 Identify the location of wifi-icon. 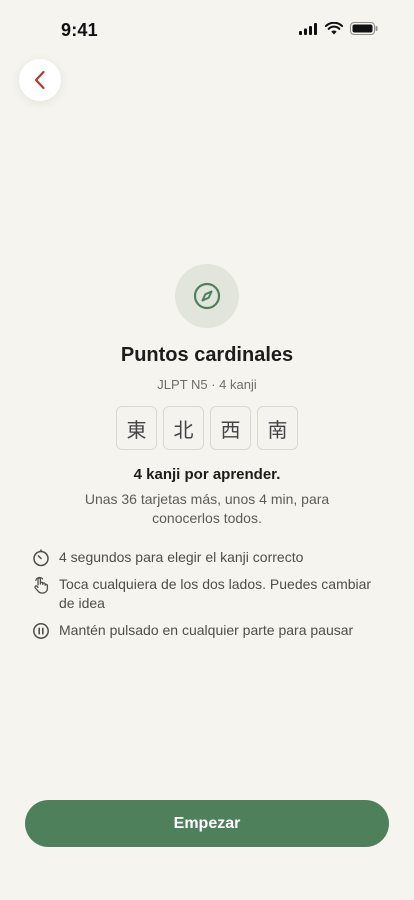
(334, 28).